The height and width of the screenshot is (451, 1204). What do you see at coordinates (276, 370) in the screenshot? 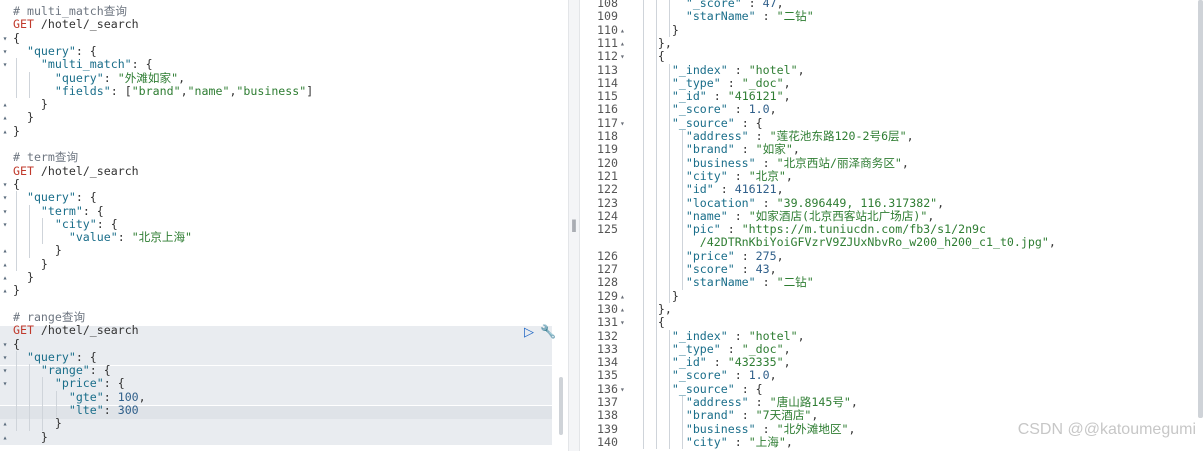
I see `code-line: ▾ "range": {` at bounding box center [276, 370].